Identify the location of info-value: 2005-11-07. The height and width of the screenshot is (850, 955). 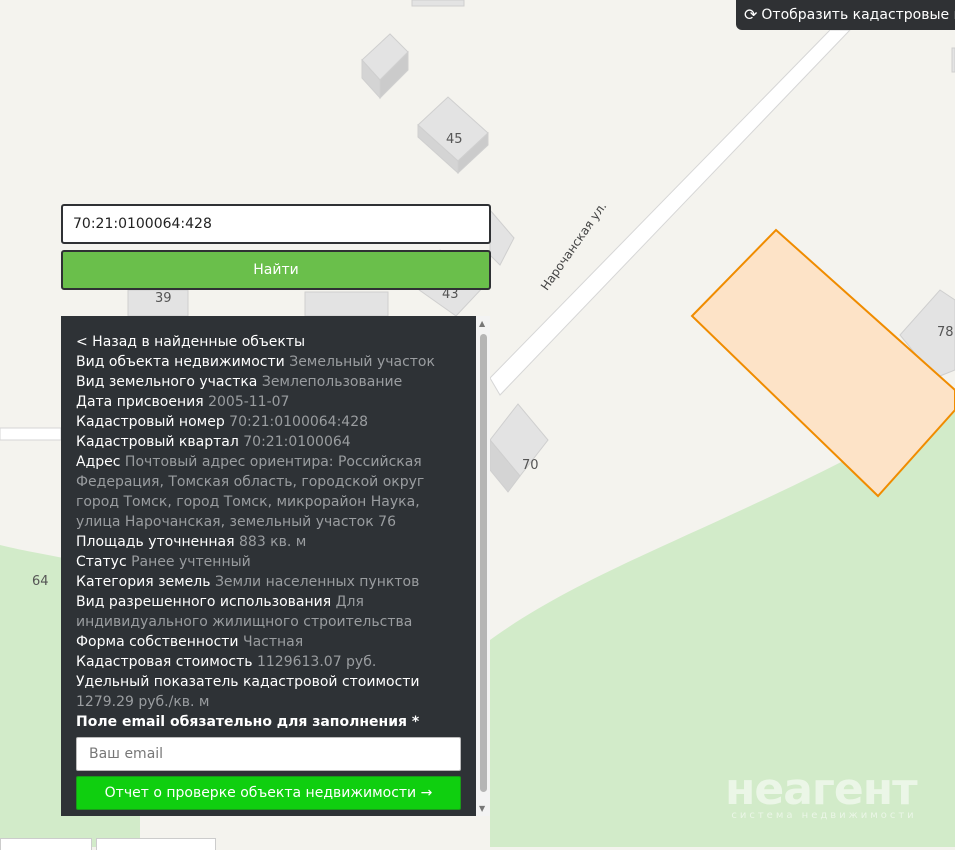
(249, 402).